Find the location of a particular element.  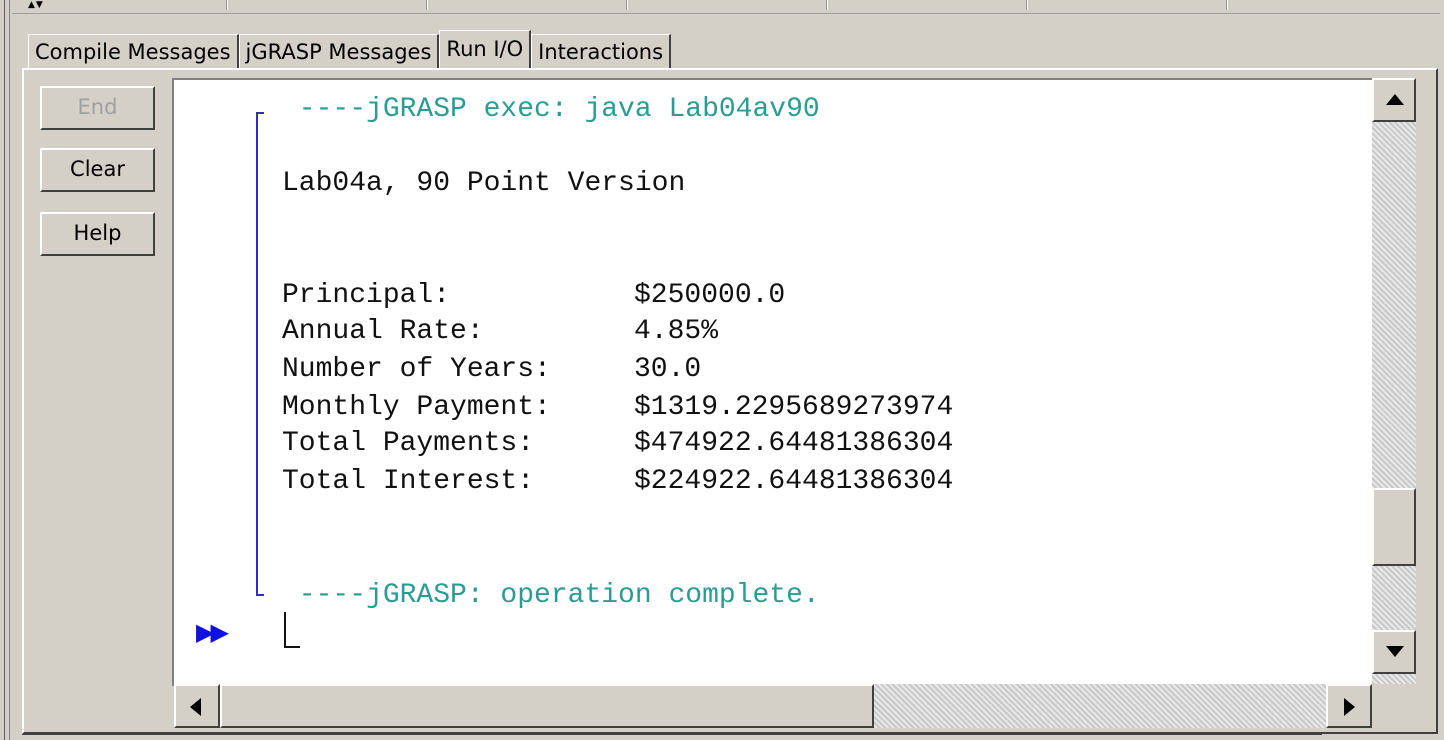

output-label: Total Payments: is located at coordinates (408, 443).